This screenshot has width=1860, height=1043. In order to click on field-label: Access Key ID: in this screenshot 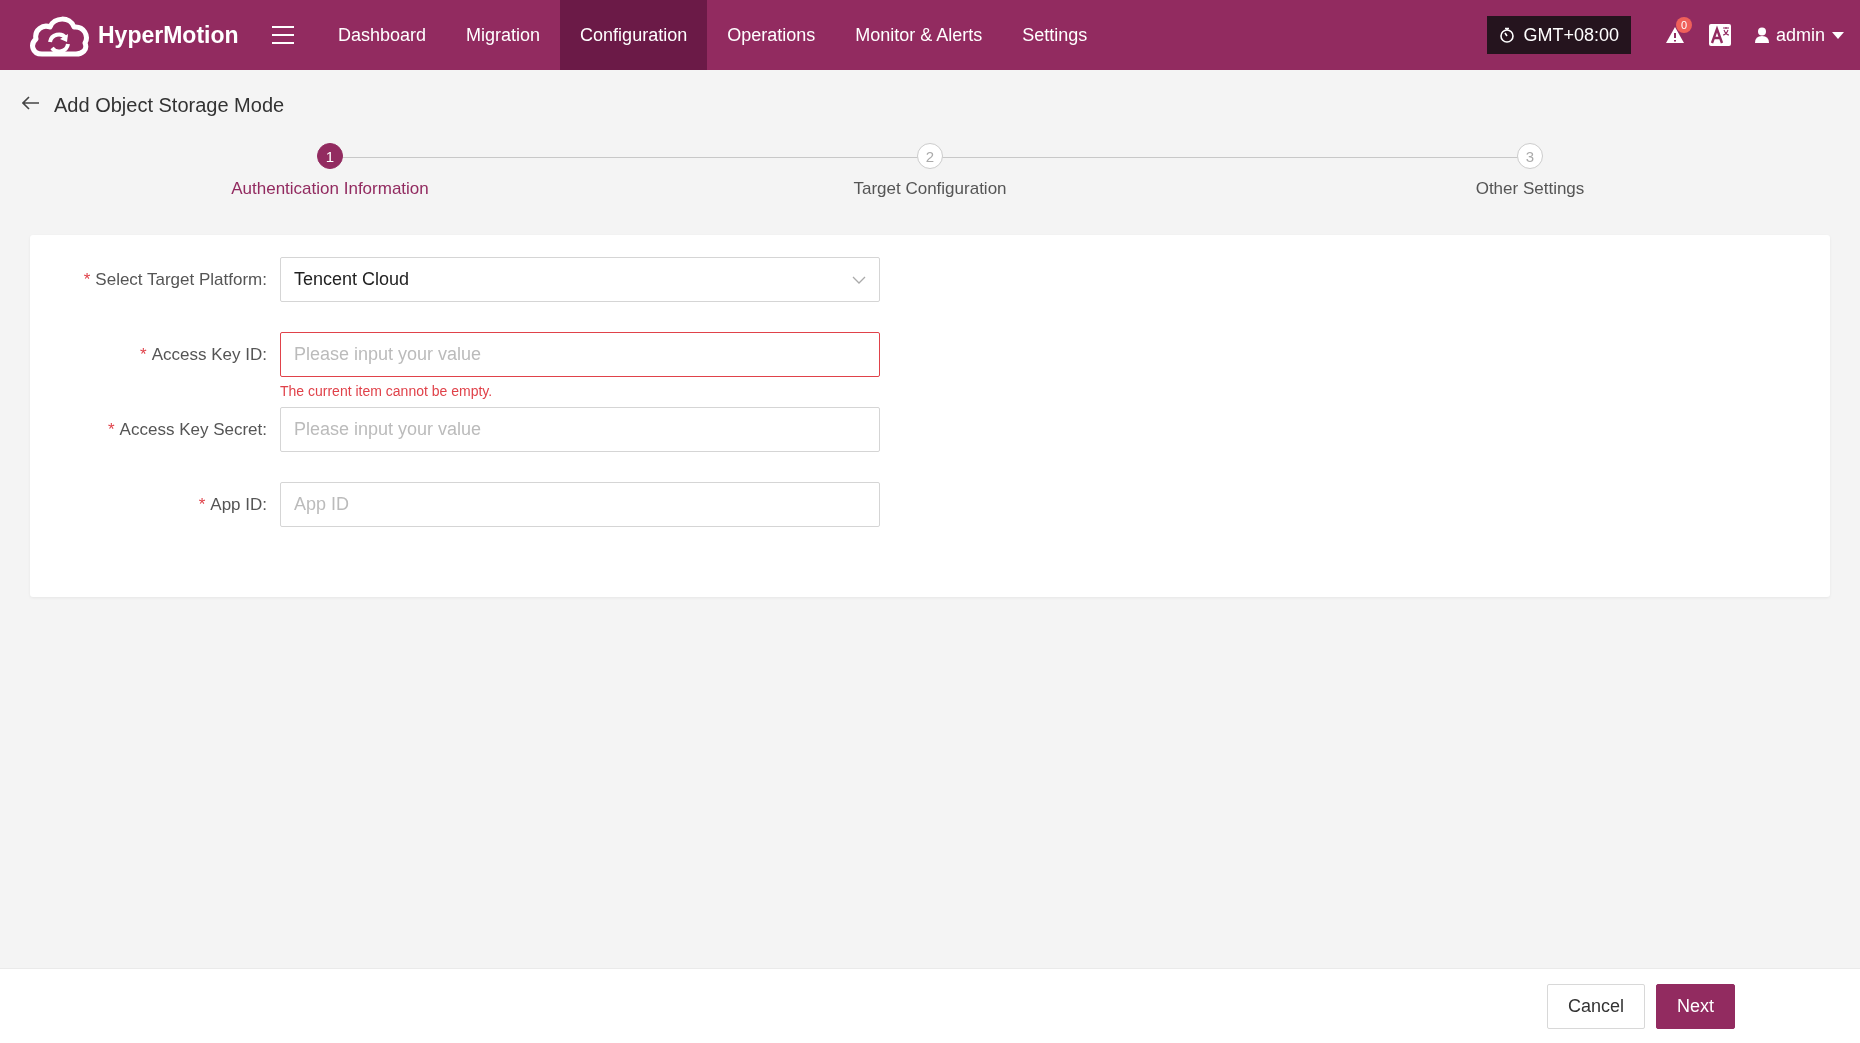, I will do `click(209, 355)`.